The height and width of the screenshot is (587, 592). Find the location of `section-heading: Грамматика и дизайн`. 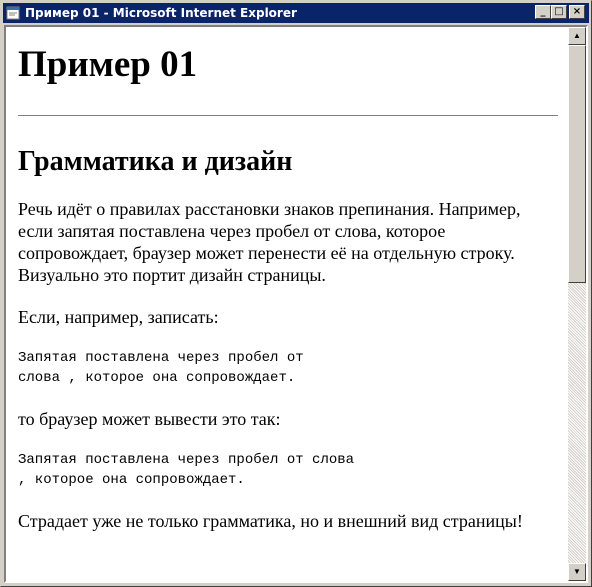

section-heading: Грамматика и дизайн is located at coordinates (155, 161).